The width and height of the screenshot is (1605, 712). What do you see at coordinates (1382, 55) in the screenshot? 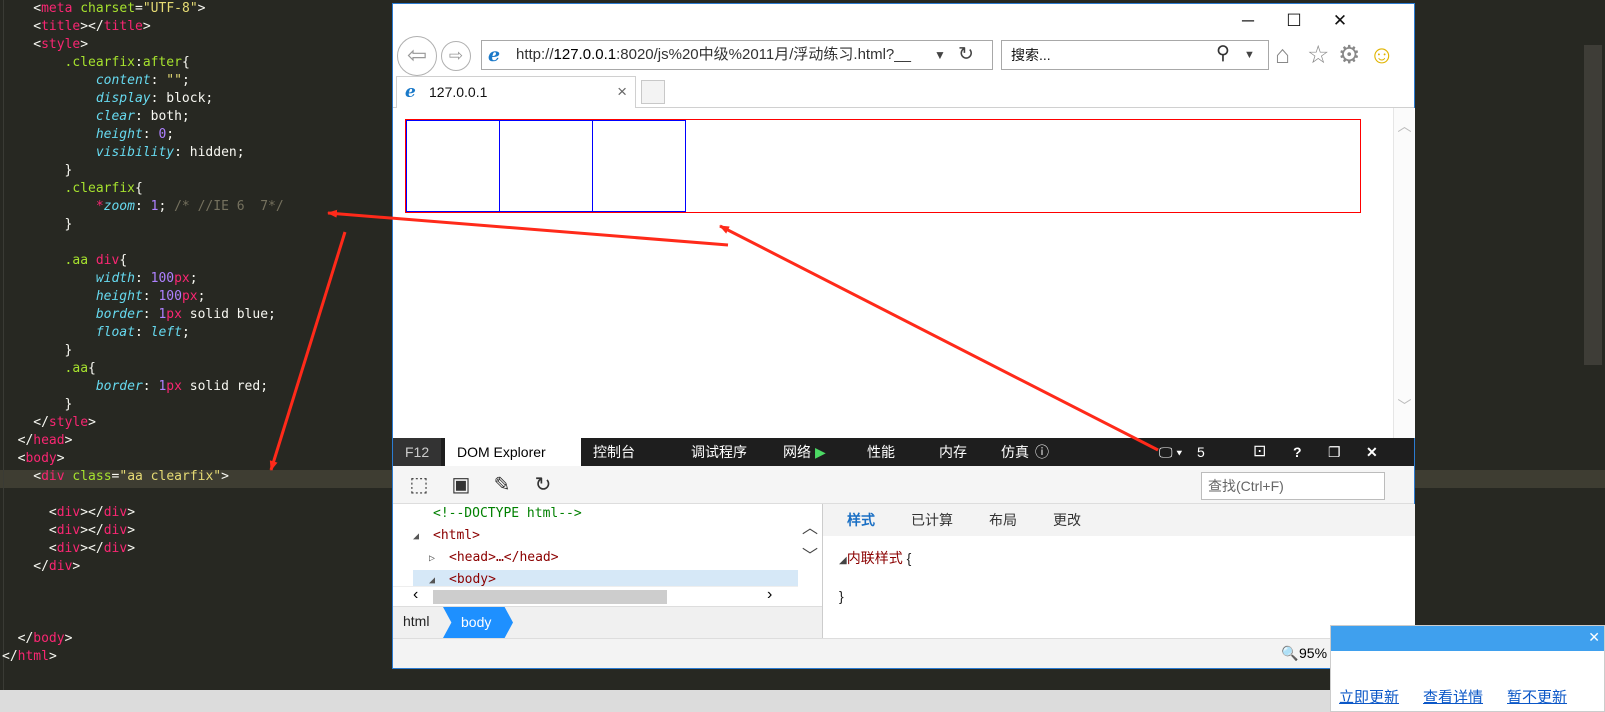
I see `smiley-feedback-icon: ☺` at bounding box center [1382, 55].